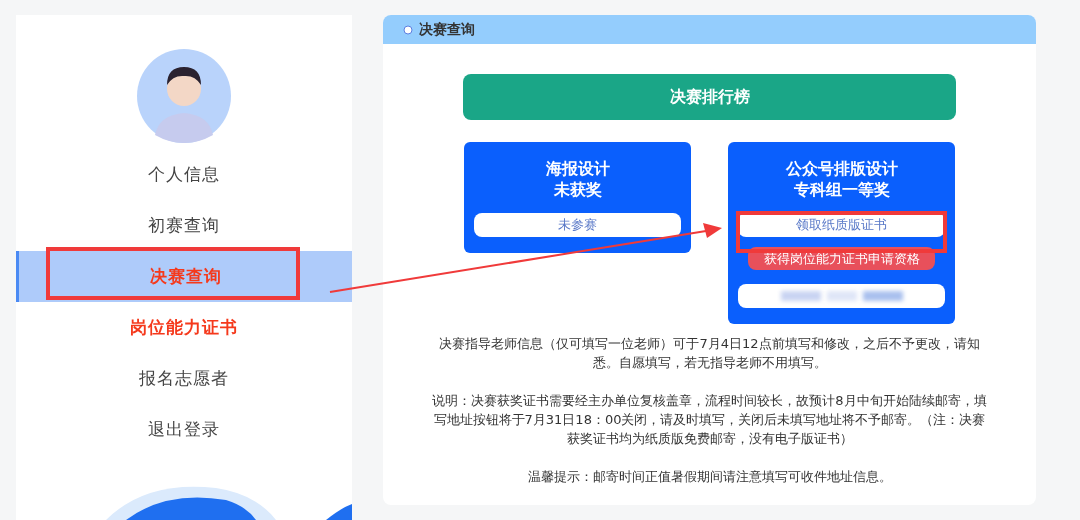  What do you see at coordinates (709, 477) in the screenshot?
I see `notice-paragraph: 温馨提示：邮寄时间正值暑假期间请注意填写可收件地址信息。` at bounding box center [709, 477].